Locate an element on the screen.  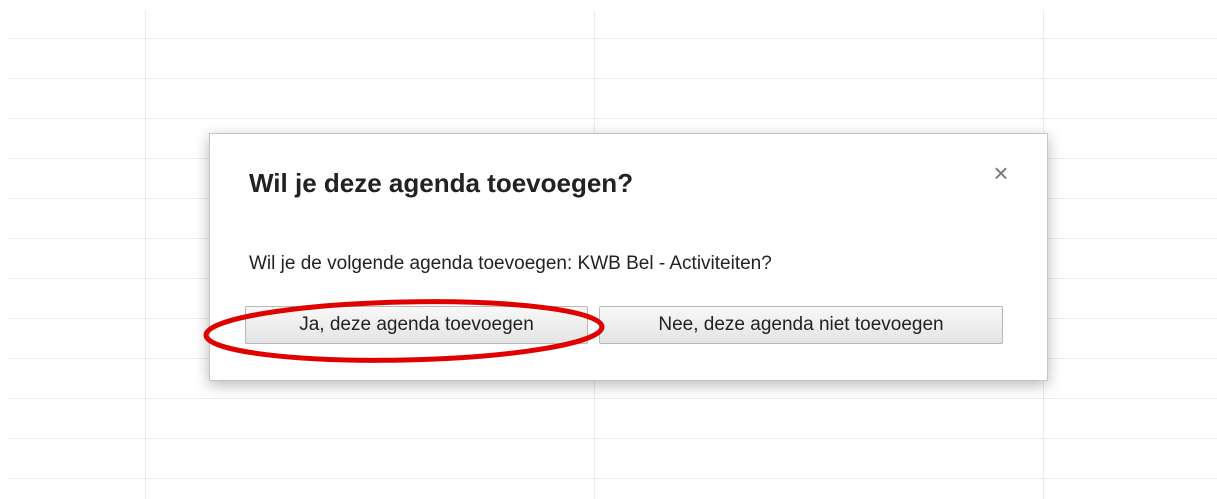
decline-add-calendar-button: Nee, deze agenda niet toevoegen is located at coordinates (801, 325).